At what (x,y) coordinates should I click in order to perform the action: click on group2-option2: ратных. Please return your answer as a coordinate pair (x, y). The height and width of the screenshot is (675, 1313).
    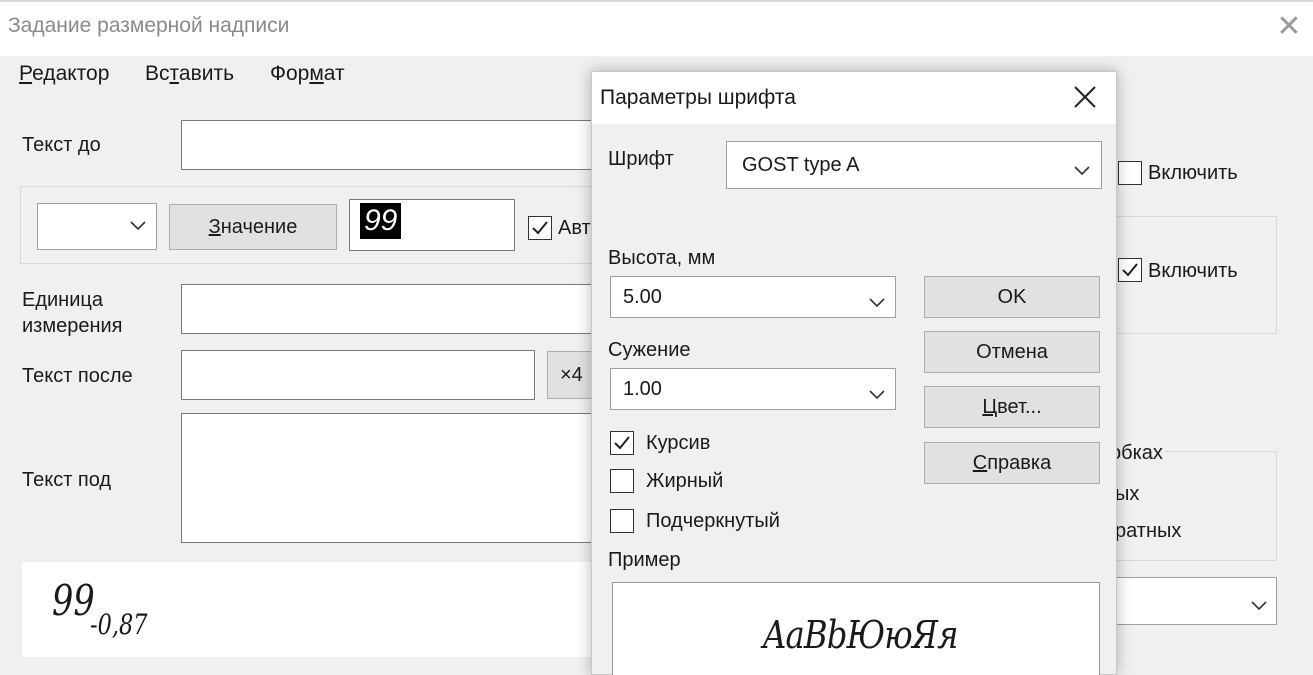
    Looking at the image, I should click on (1148, 531).